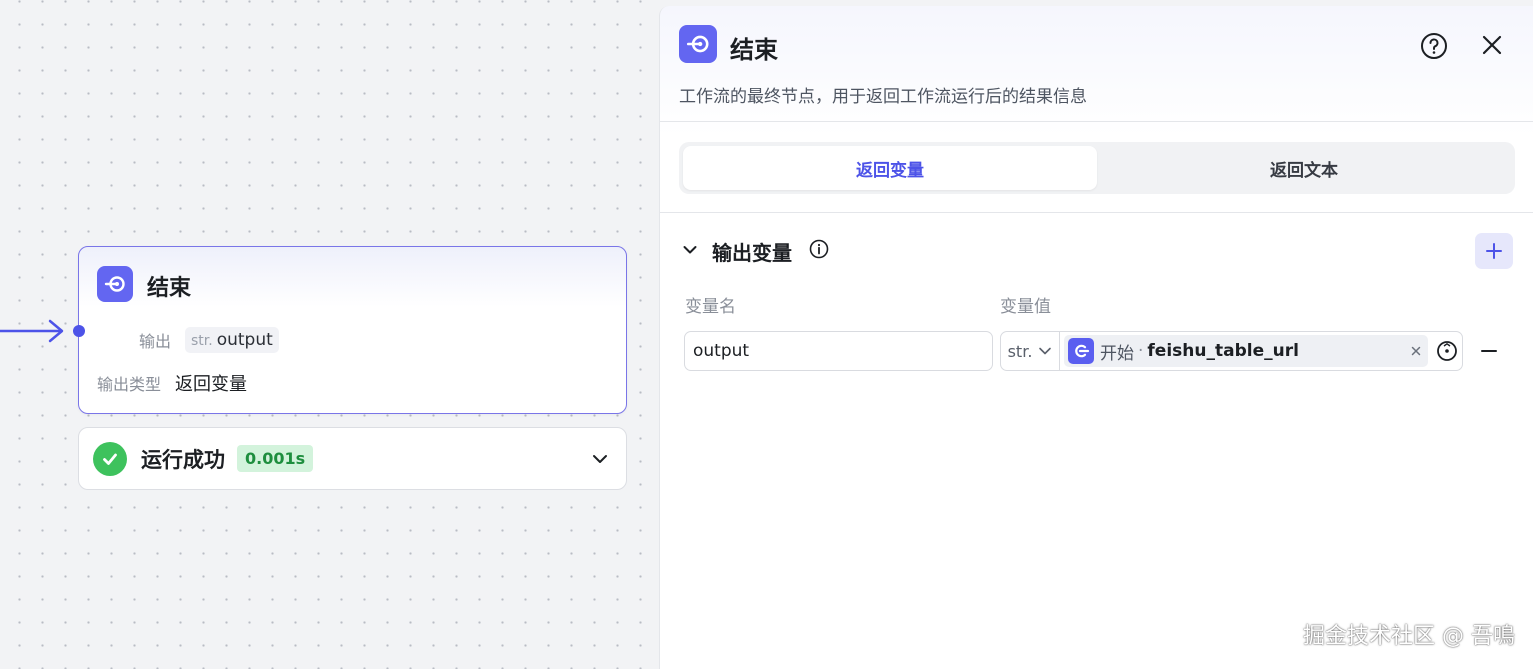 The image size is (1533, 669). What do you see at coordinates (710, 307) in the screenshot?
I see `column-header-name: 变量名` at bounding box center [710, 307].